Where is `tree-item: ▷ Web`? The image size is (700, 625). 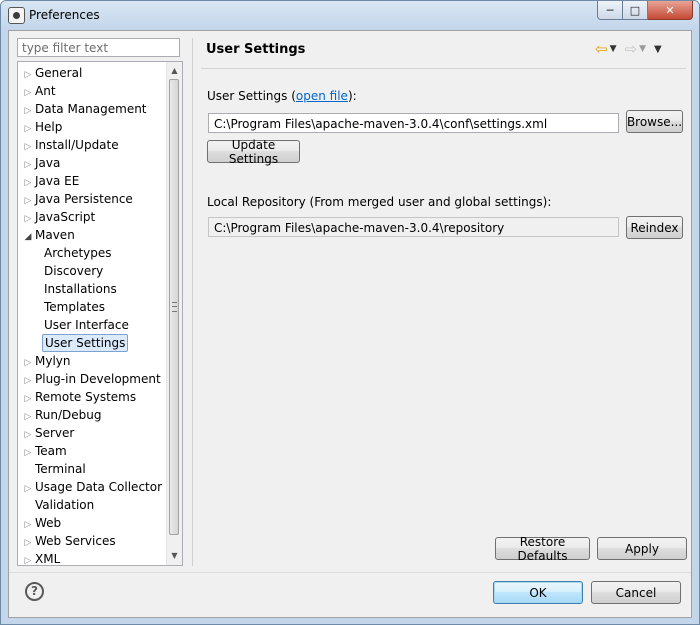
tree-item: ▷ Web is located at coordinates (43, 523).